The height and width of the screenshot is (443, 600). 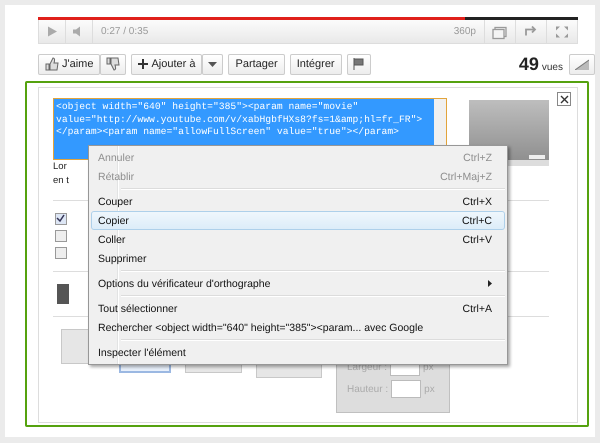 I want to click on code-line: value="http://www.youtube.com/v/xabHgbfHXs8?fs=1&amp;hl=fr_FR">, so click(x=240, y=120).